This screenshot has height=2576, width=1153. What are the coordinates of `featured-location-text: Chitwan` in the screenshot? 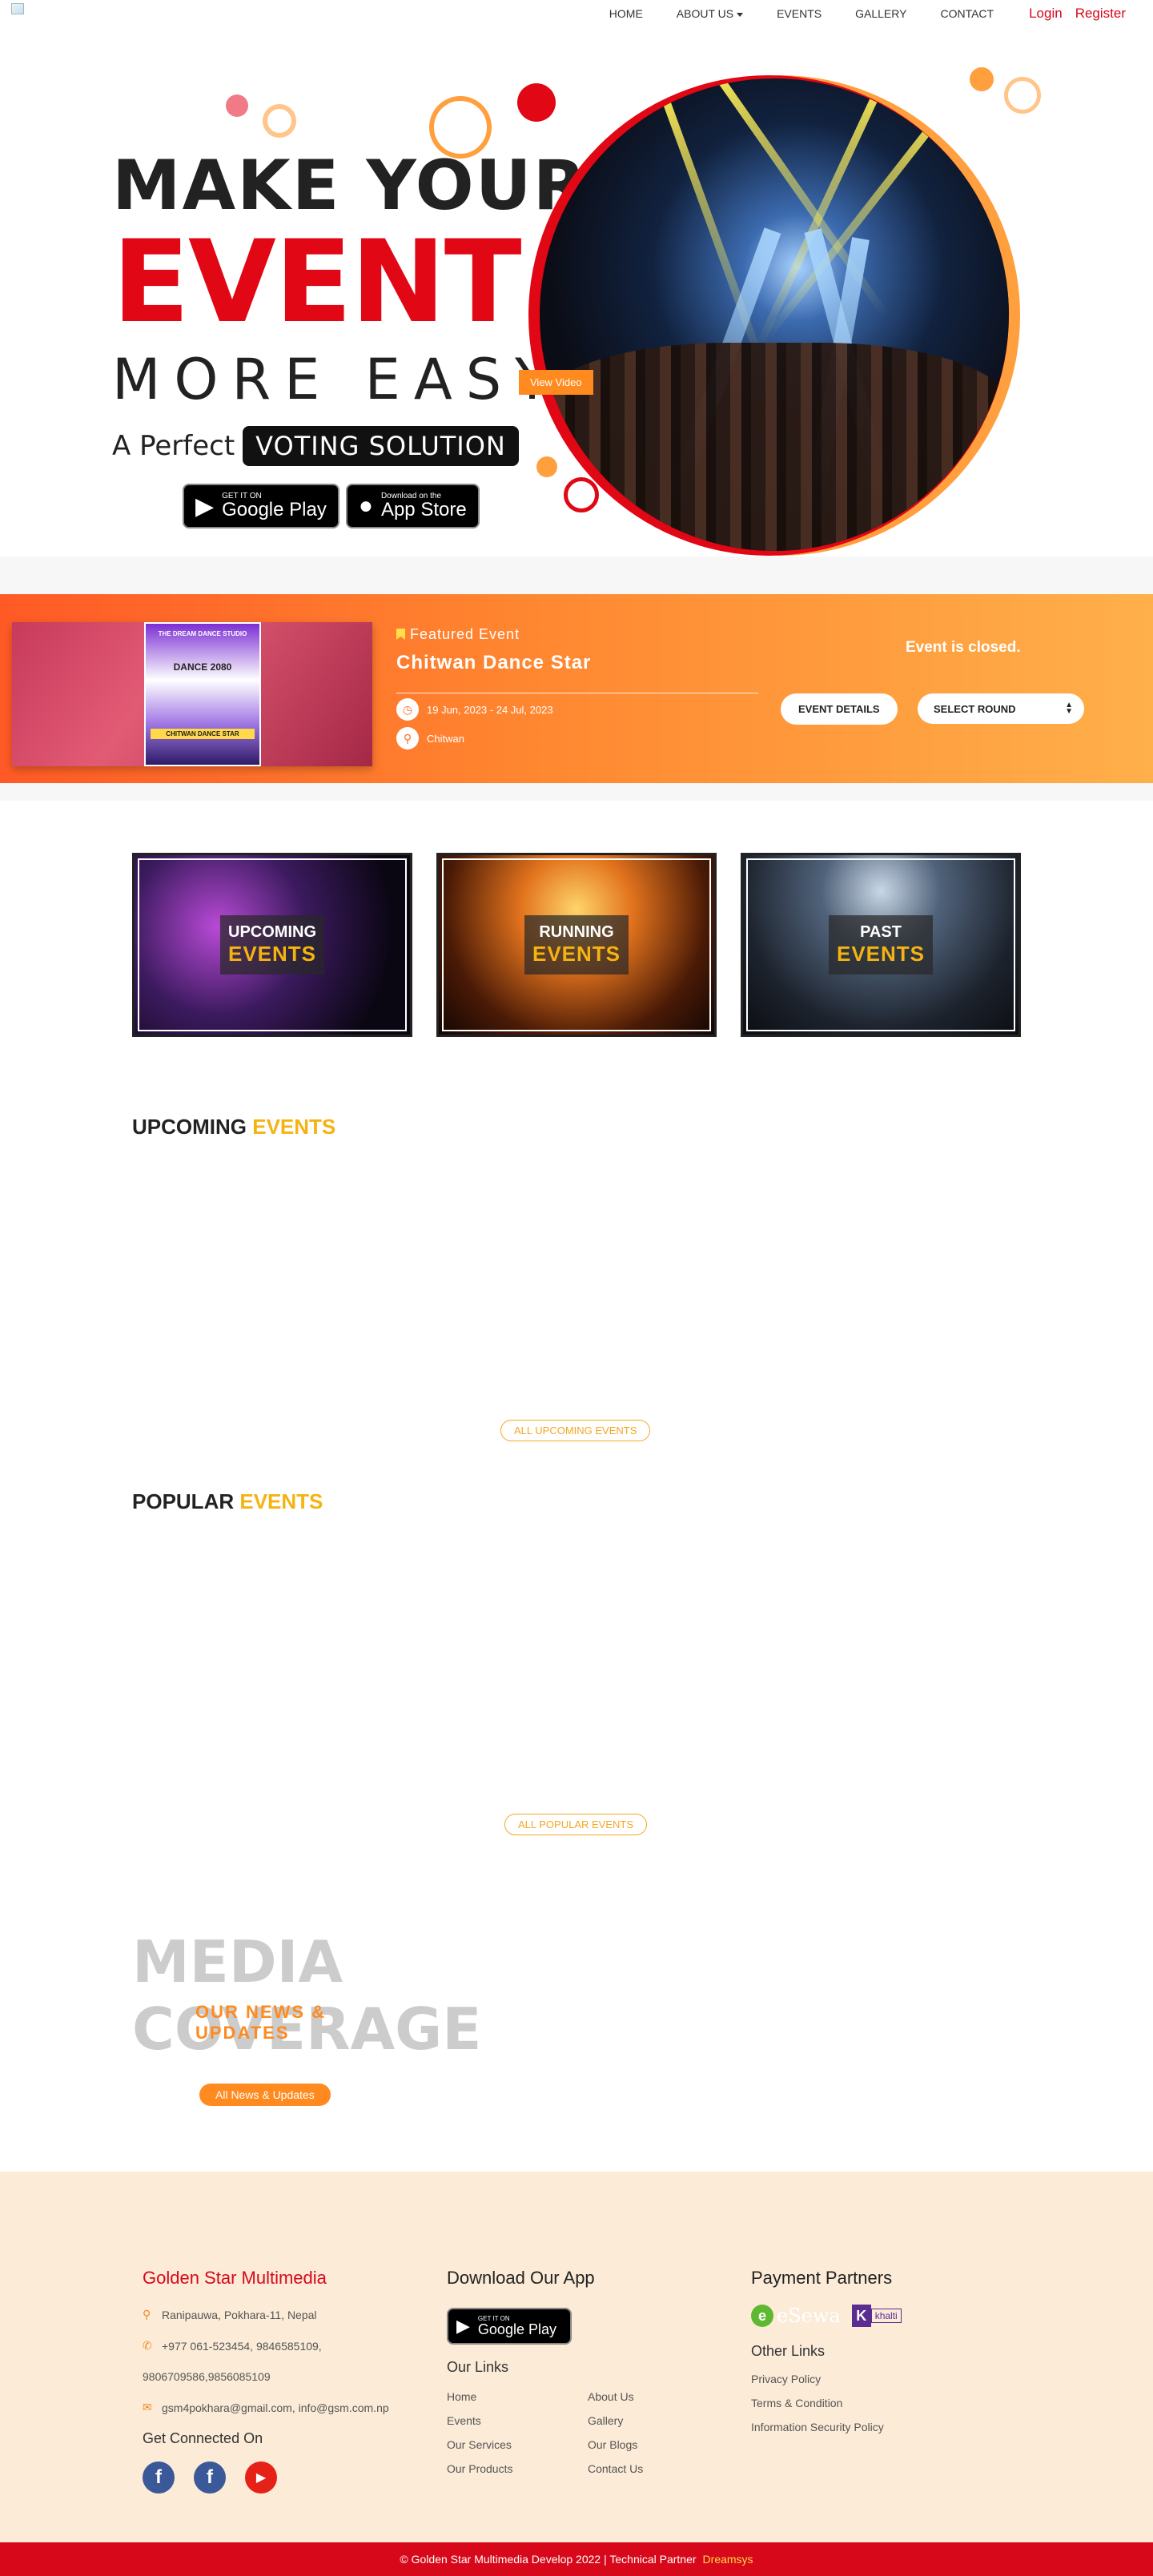 It's located at (446, 738).